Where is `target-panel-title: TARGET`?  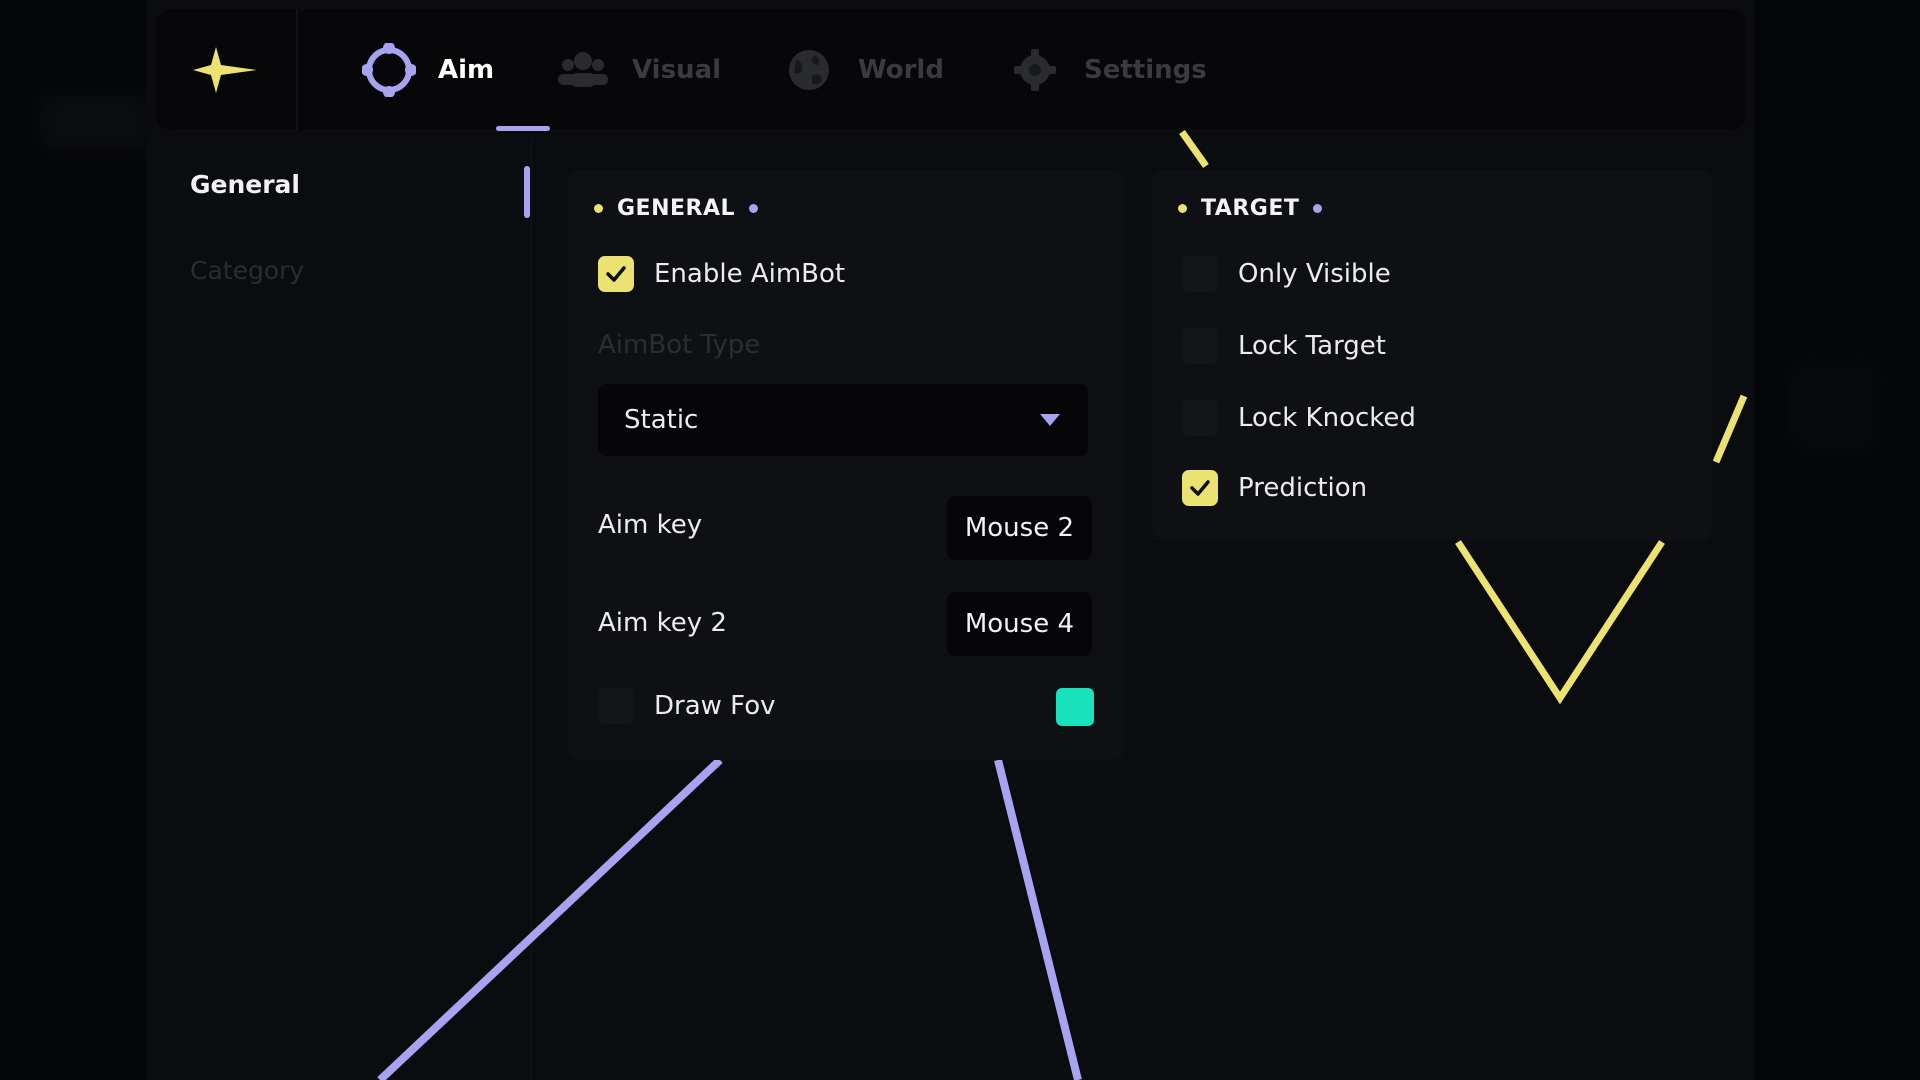
target-panel-title: TARGET is located at coordinates (1250, 208).